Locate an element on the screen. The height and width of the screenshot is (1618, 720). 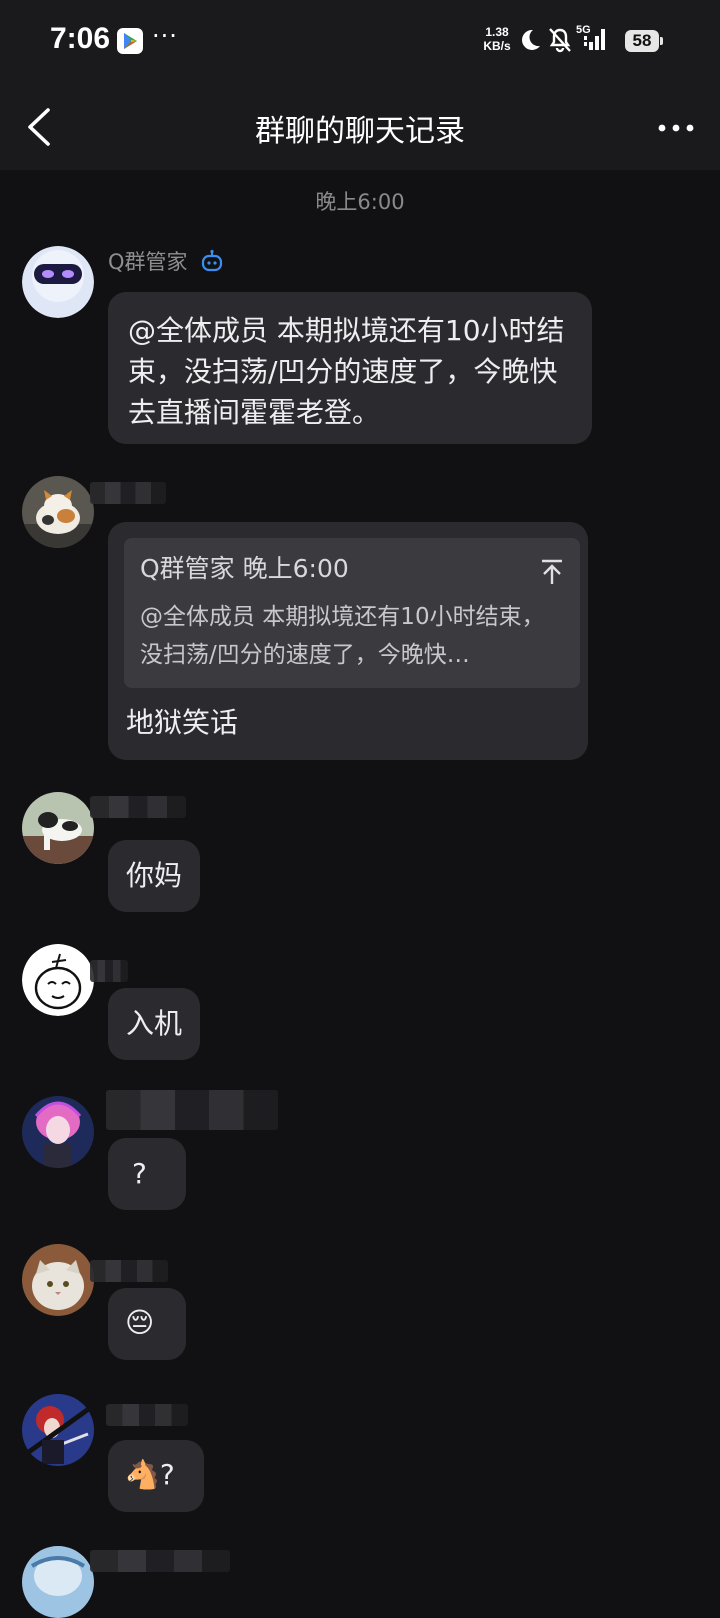
network-speed: 1.38 KB/s is located at coordinates (497, 39).